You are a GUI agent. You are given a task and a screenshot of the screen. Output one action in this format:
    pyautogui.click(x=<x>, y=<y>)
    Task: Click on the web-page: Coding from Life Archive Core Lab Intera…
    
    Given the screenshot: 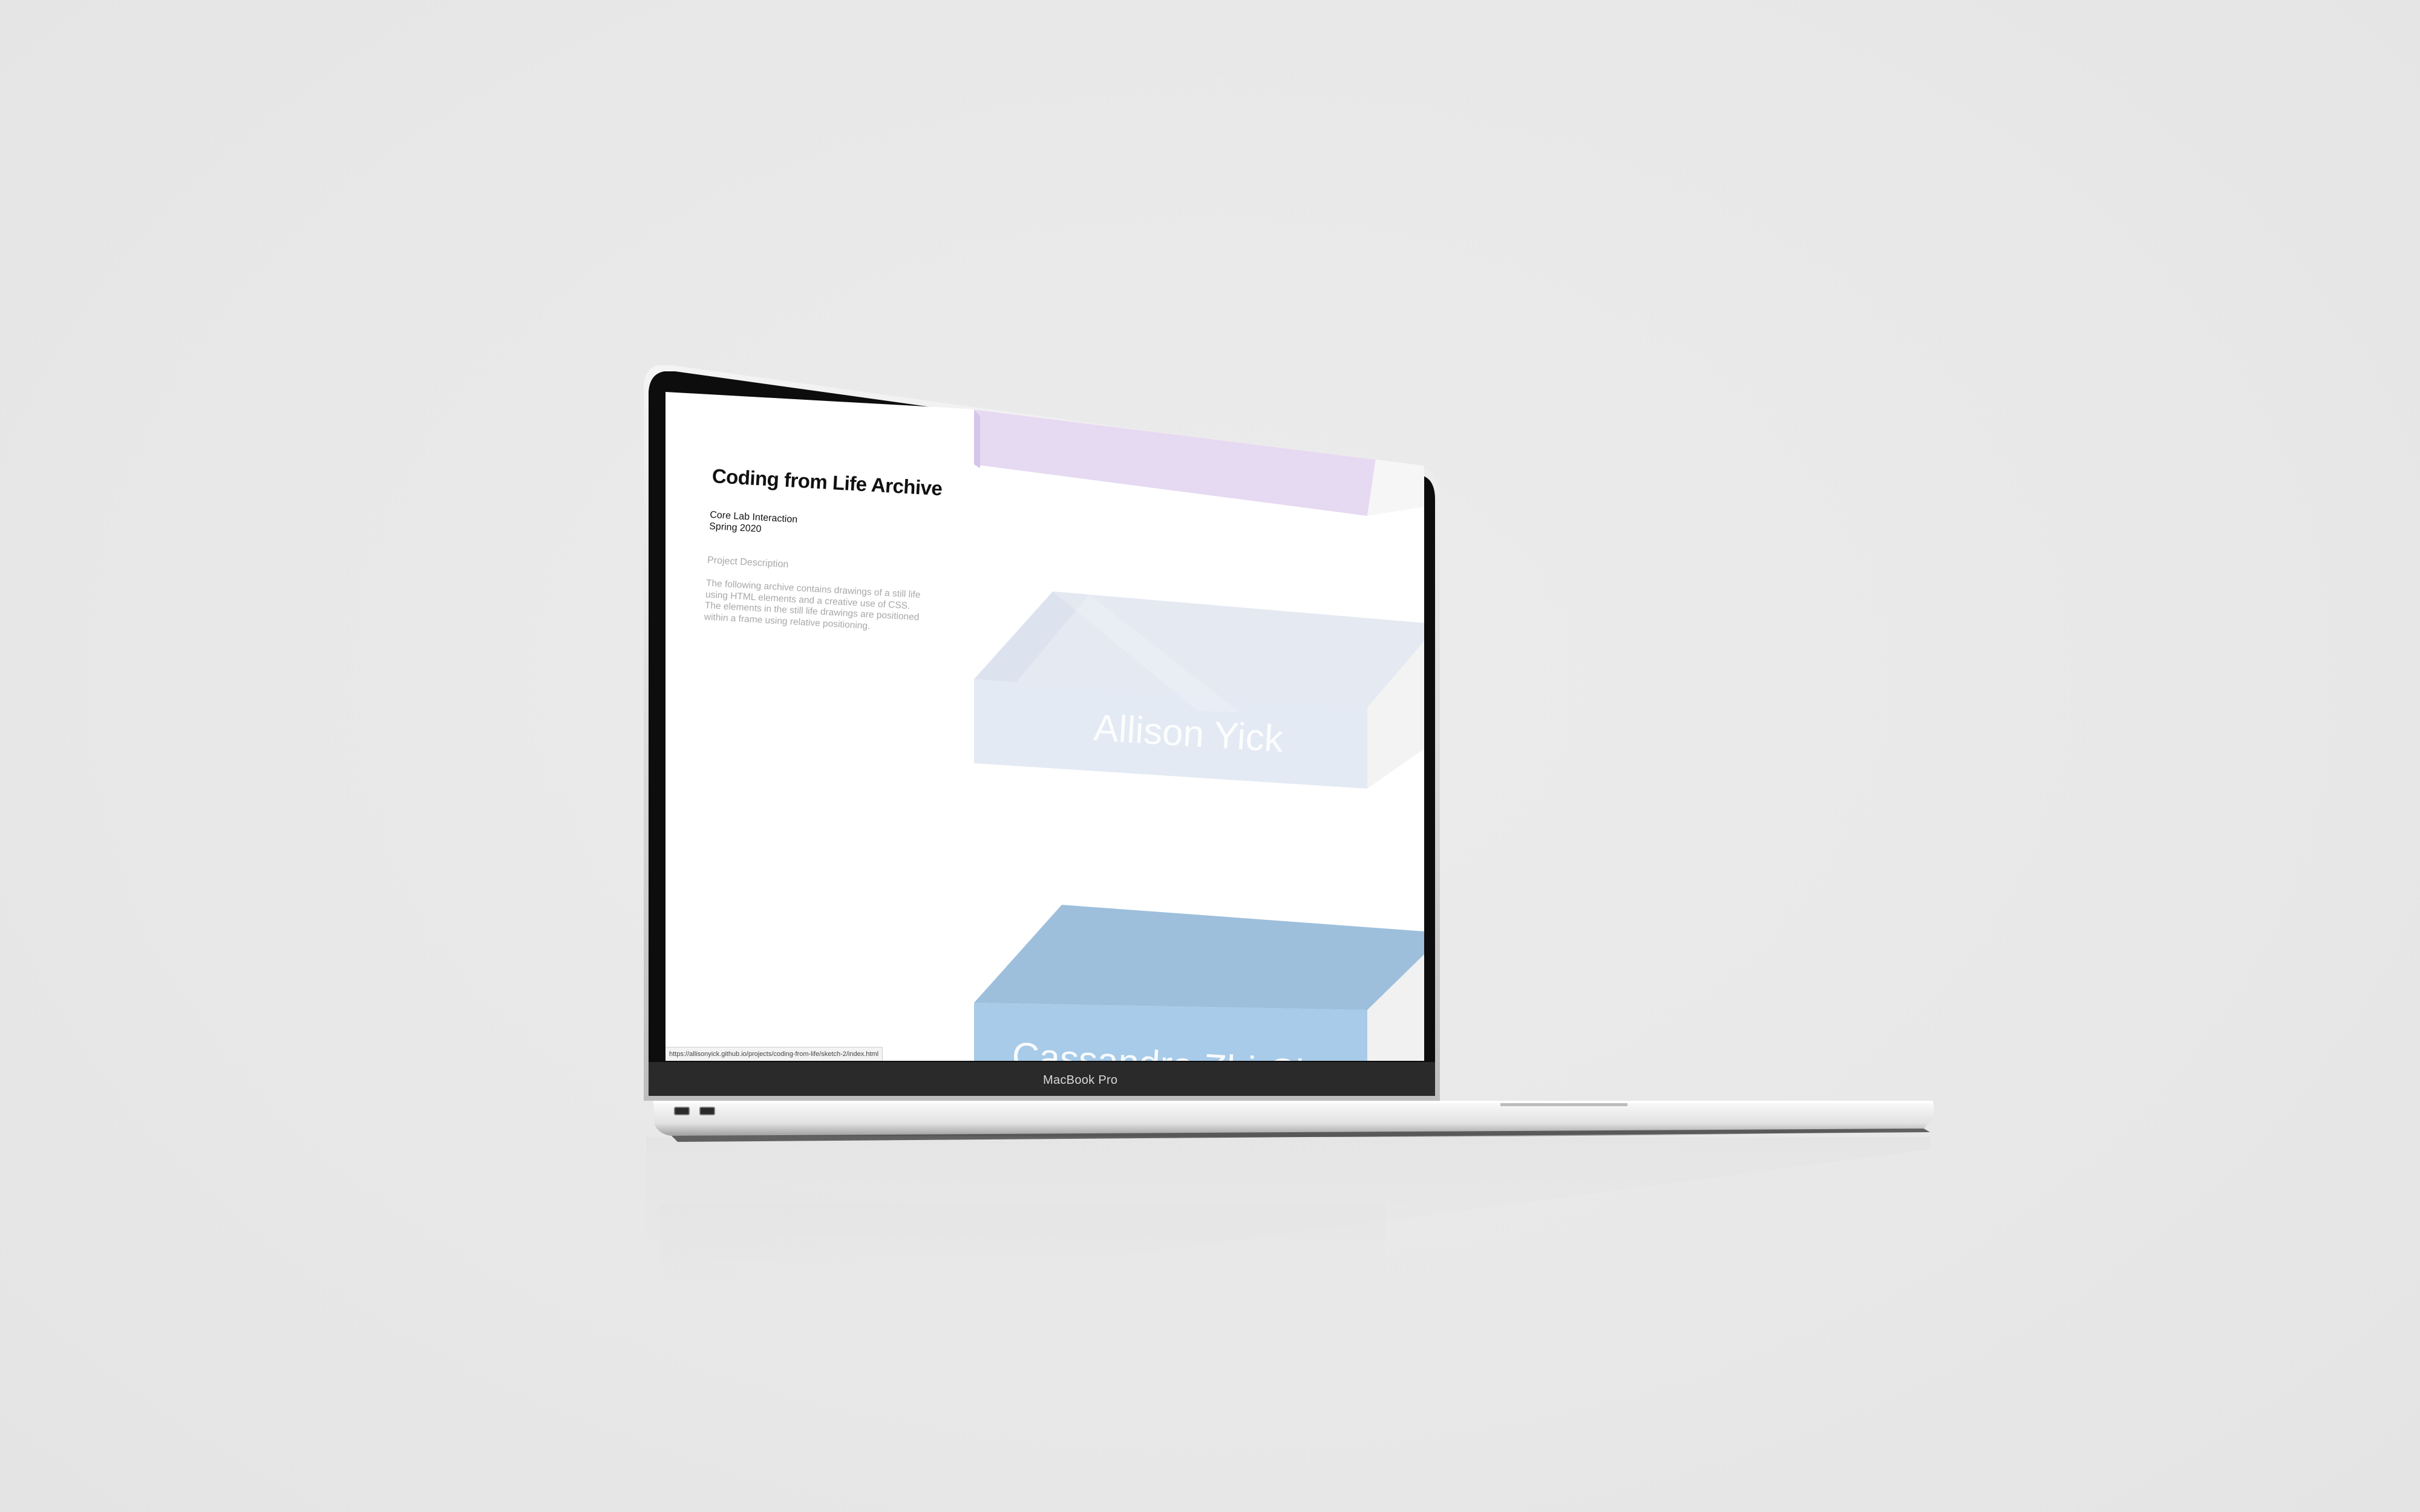 What is the action you would take?
    pyautogui.click(x=1045, y=726)
    